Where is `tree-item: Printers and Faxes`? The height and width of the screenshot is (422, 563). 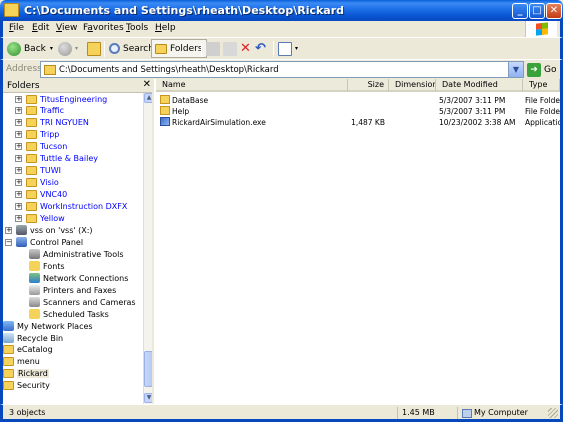
tree-item: Printers and Faxes is located at coordinates (72, 290).